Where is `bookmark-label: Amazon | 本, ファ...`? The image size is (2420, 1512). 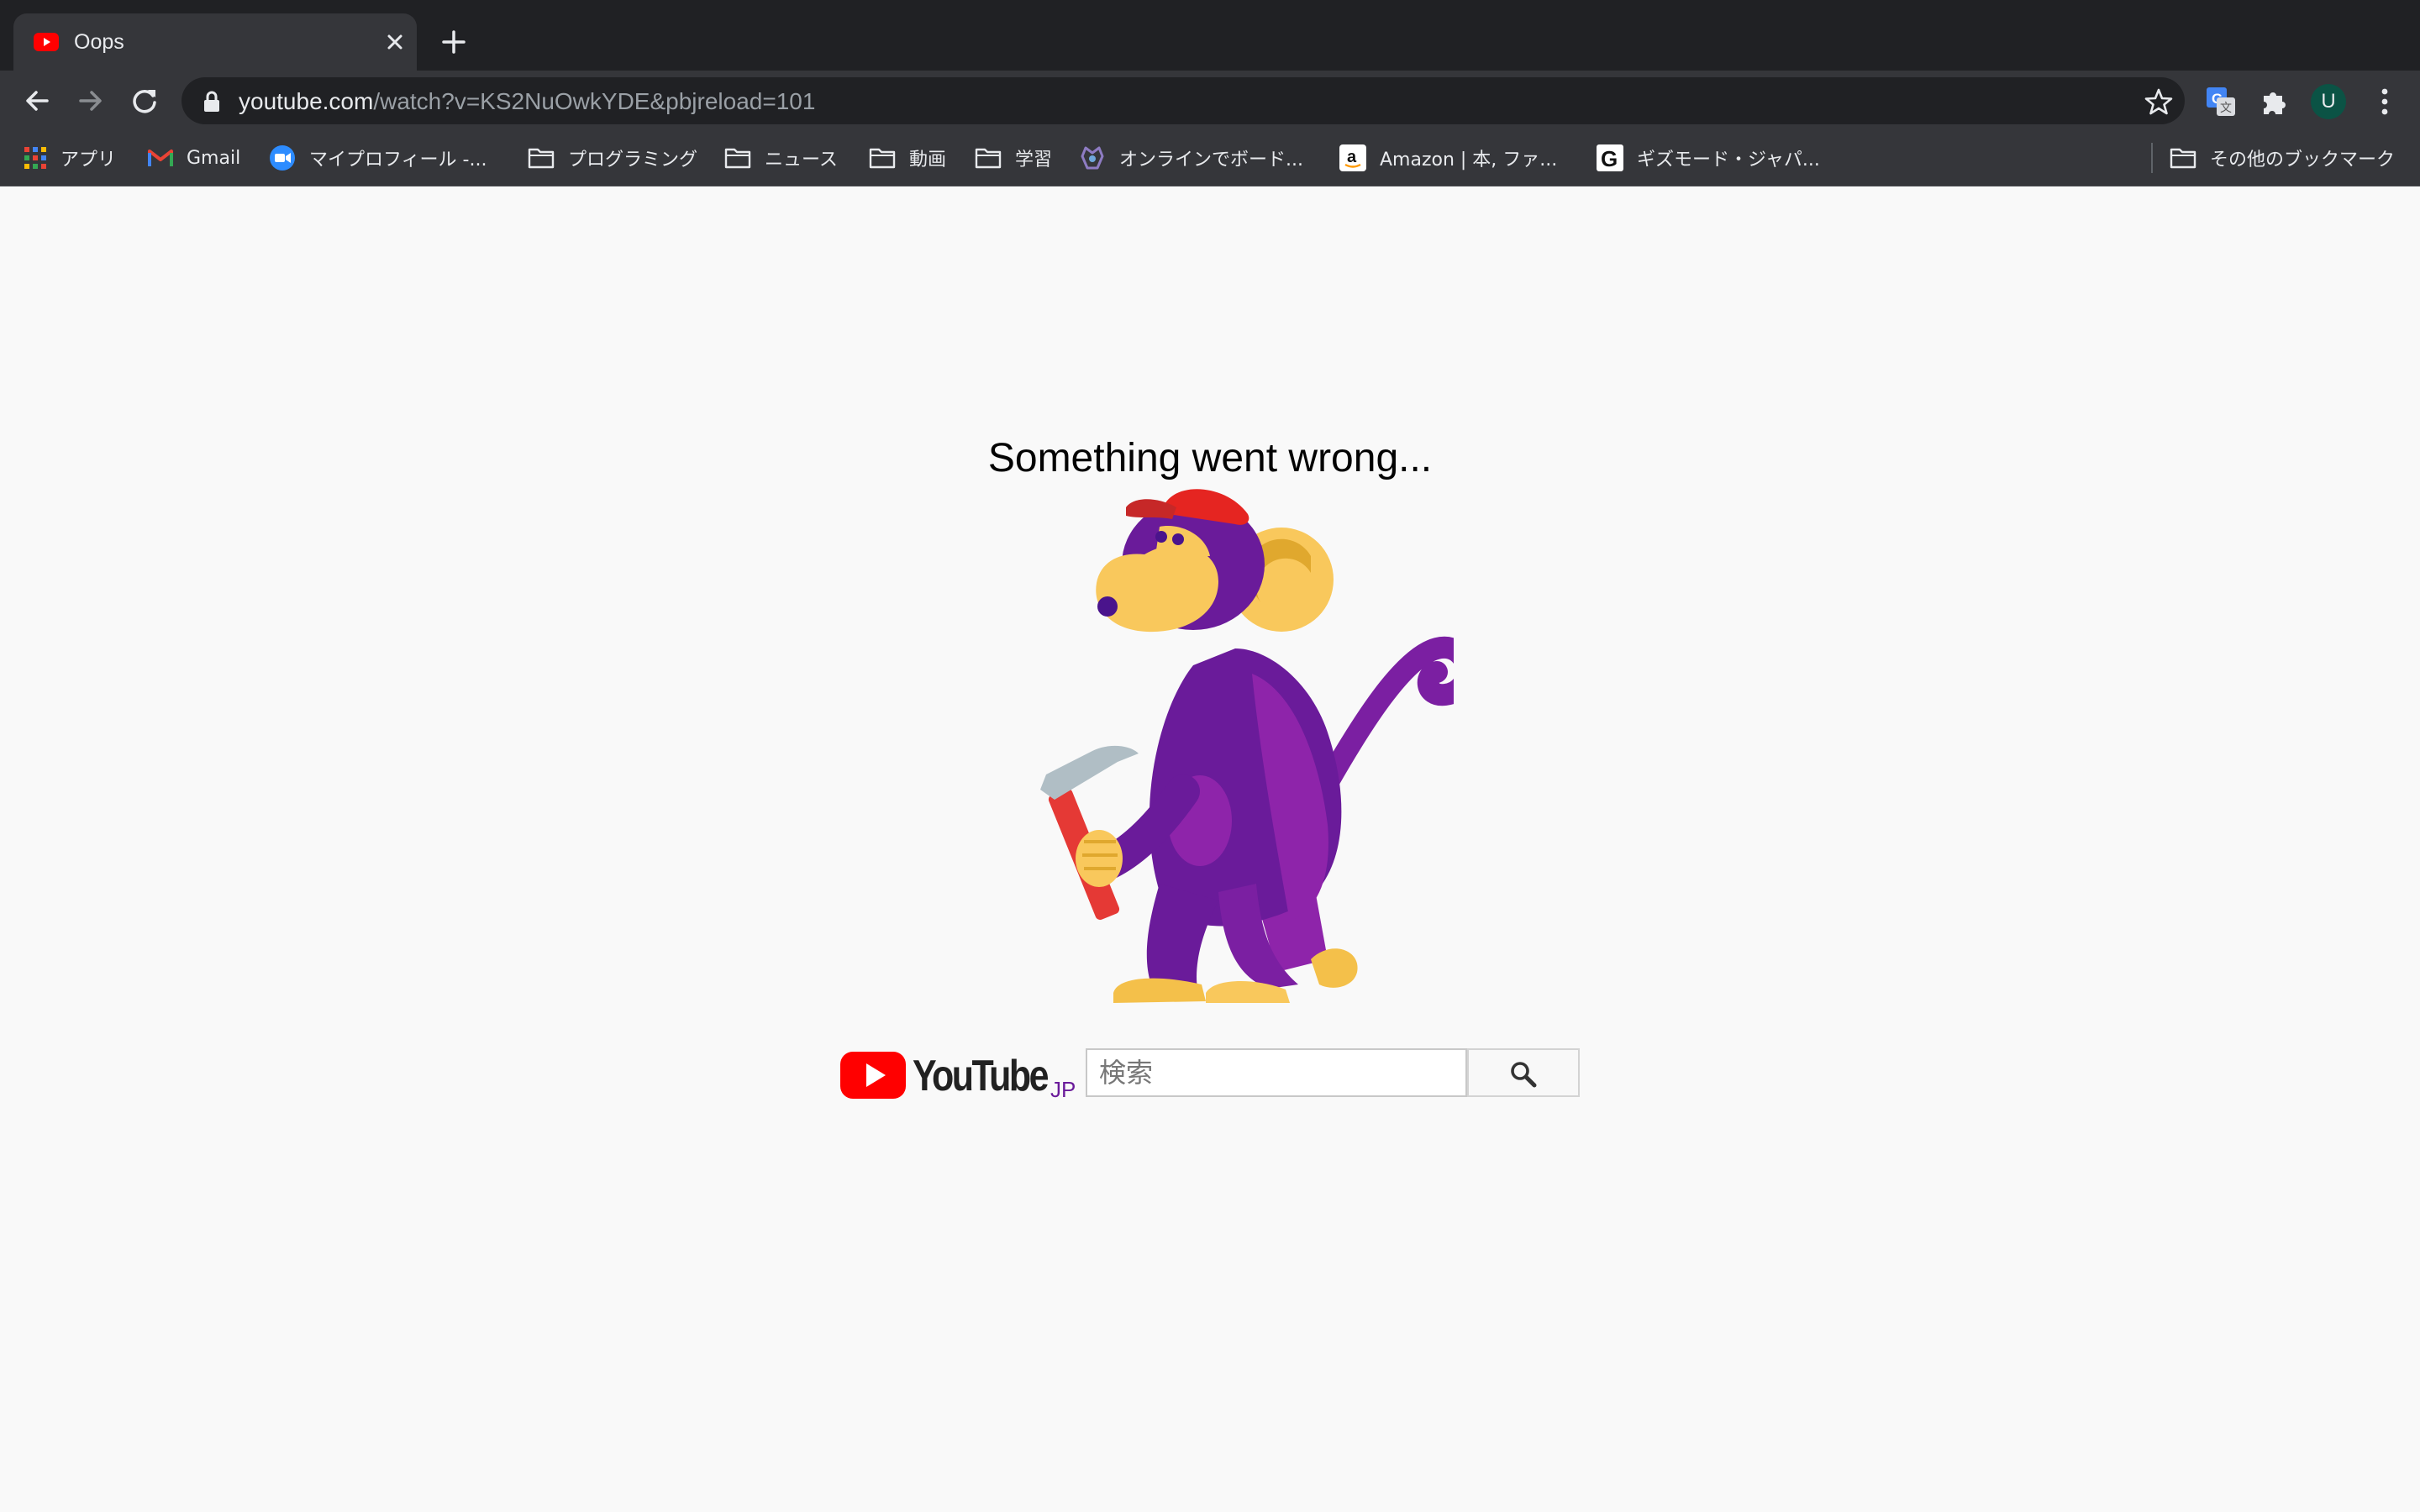 bookmark-label: Amazon | 本, ファ... is located at coordinates (1469, 160).